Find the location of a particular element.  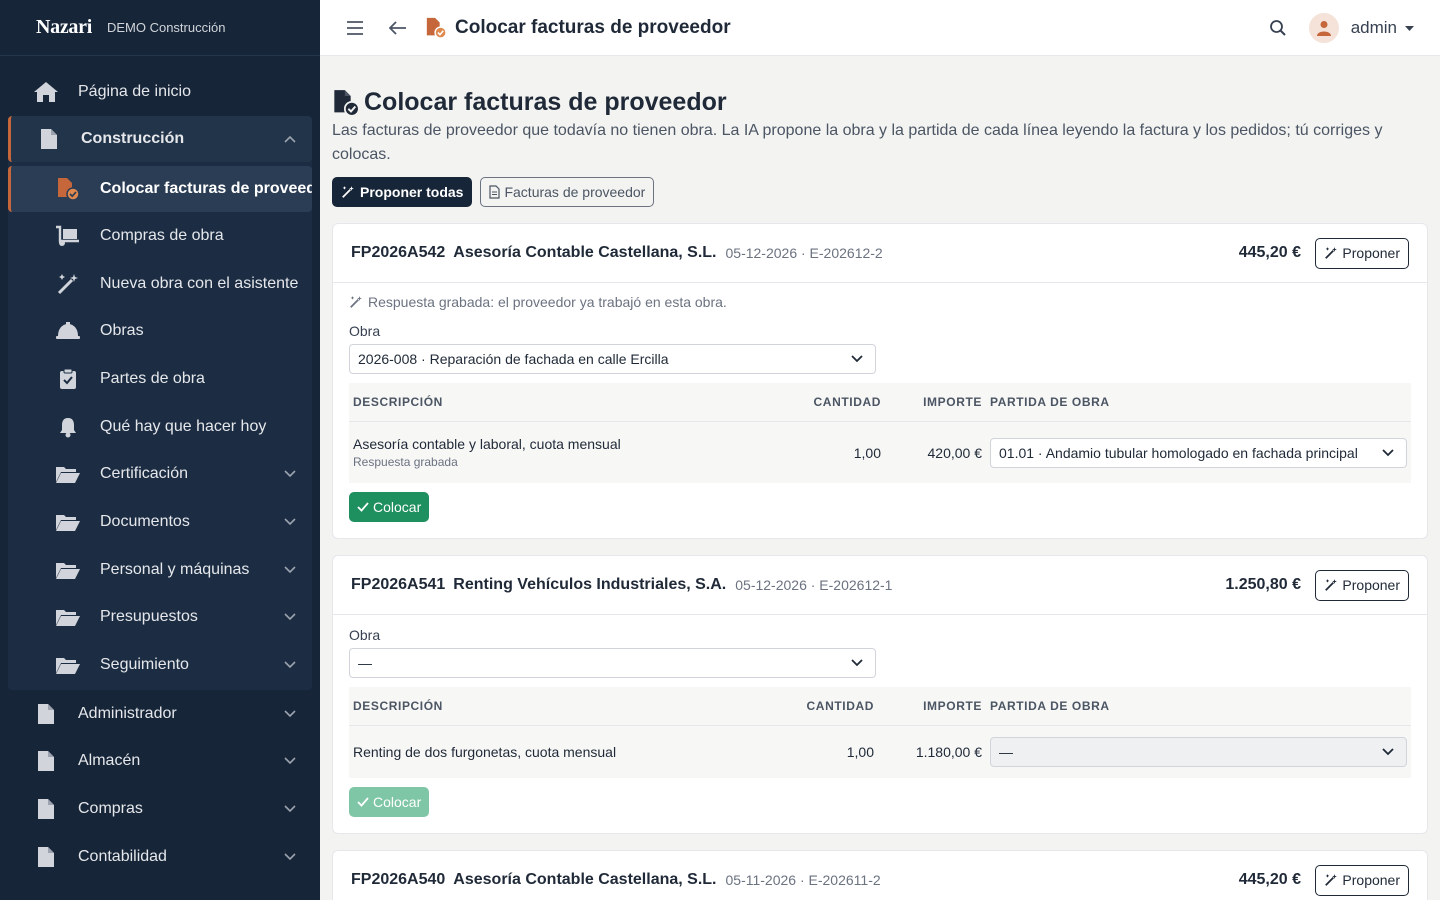

topbar-right: admin is located at coordinates (1338, 28).